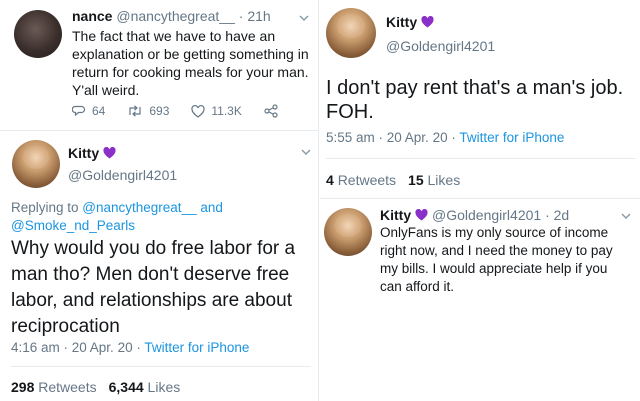 The width and height of the screenshot is (640, 401). I want to click on tweet2-retweets: 298 Retweets, so click(54, 387).